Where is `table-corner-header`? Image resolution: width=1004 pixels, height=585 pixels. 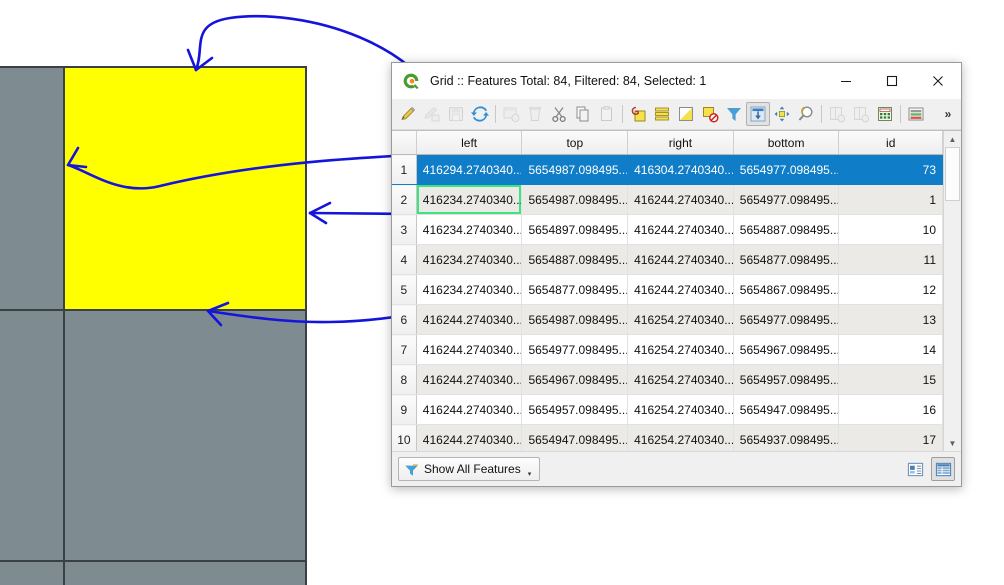
table-corner-header is located at coordinates (404, 143).